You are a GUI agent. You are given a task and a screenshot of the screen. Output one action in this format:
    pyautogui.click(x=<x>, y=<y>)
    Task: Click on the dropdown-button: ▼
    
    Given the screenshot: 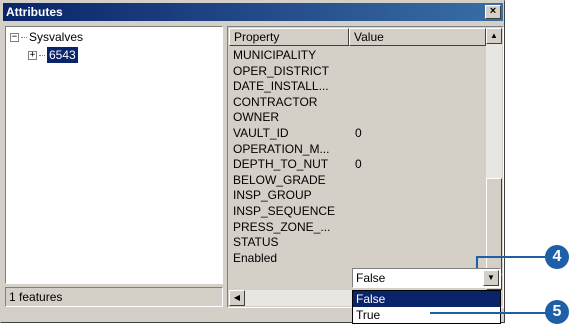 What is the action you would take?
    pyautogui.click(x=491, y=278)
    